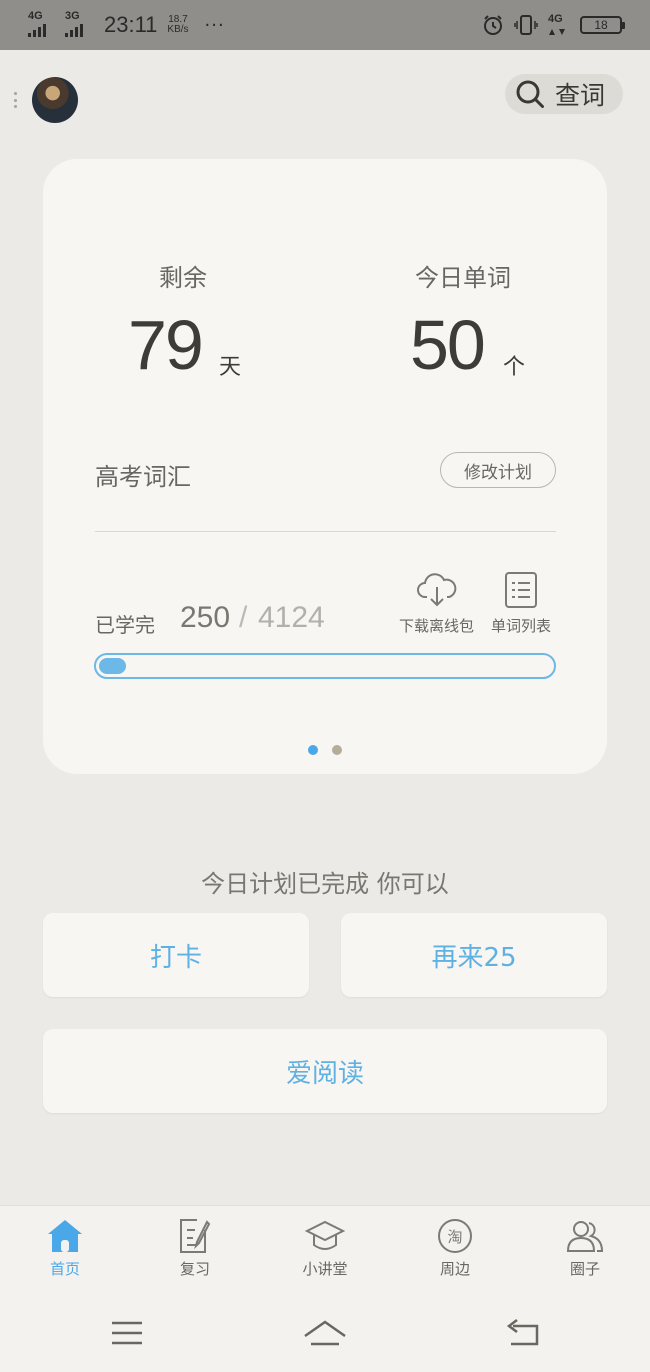 The width and height of the screenshot is (650, 1372). Describe the element at coordinates (585, 1236) in the screenshot. I see `people-icon` at that location.